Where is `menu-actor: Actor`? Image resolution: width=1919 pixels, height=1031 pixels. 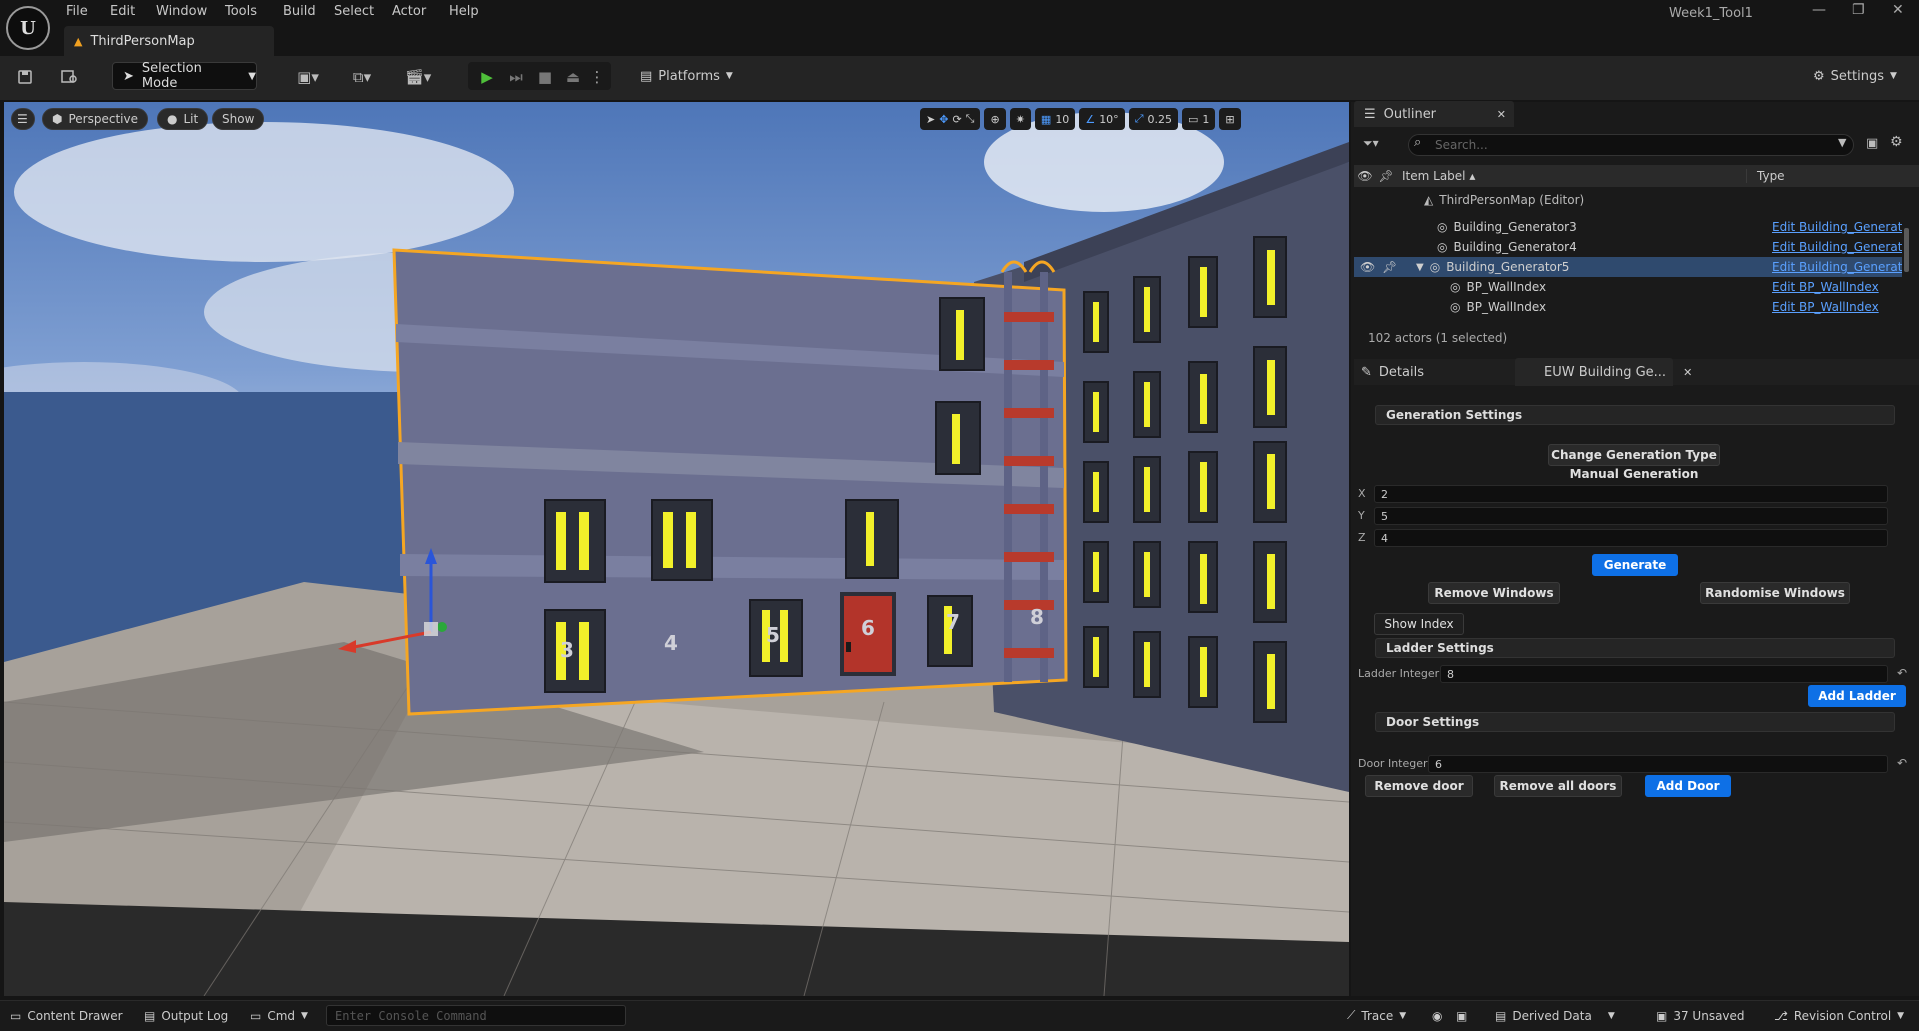
menu-actor: Actor is located at coordinates (409, 11).